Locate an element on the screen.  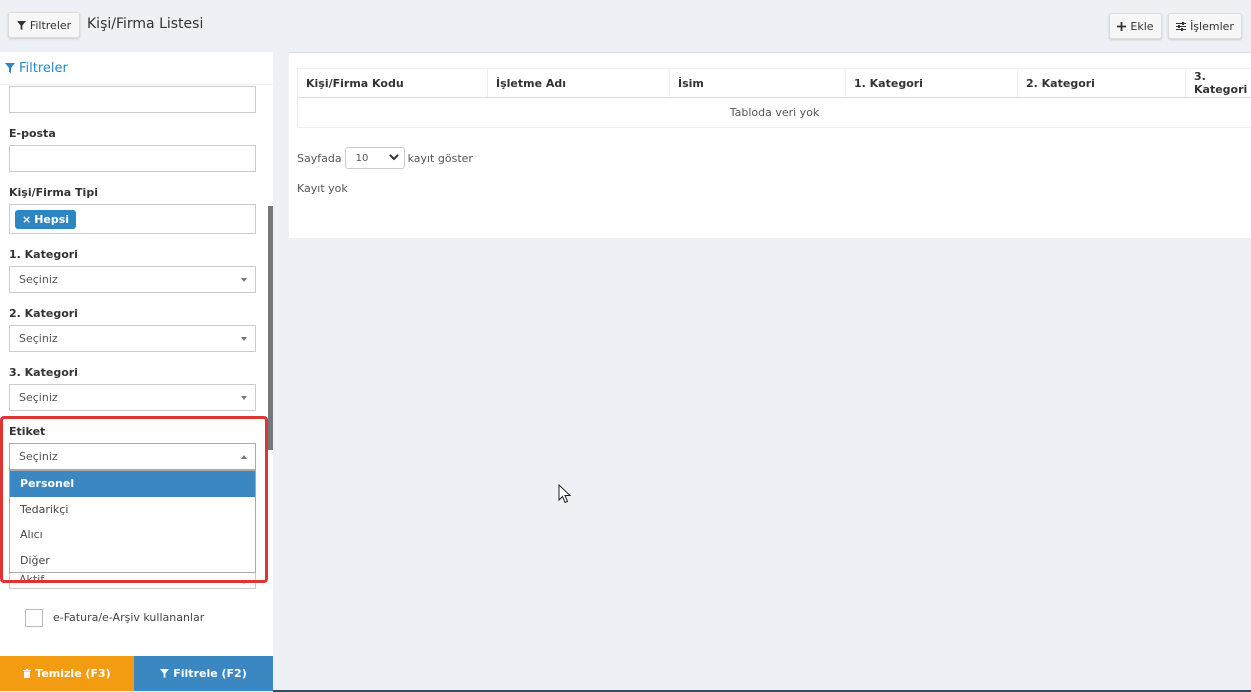
filters-toggle-button: Filtreler is located at coordinates (44, 25).